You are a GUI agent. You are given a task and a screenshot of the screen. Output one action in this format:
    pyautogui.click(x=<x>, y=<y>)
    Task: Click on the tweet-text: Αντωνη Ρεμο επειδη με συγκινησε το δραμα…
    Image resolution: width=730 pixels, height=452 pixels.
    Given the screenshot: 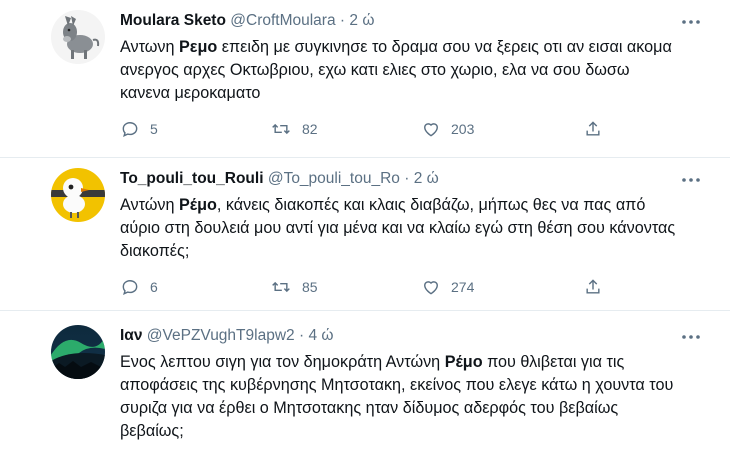 What is the action you would take?
    pyautogui.click(x=400, y=70)
    